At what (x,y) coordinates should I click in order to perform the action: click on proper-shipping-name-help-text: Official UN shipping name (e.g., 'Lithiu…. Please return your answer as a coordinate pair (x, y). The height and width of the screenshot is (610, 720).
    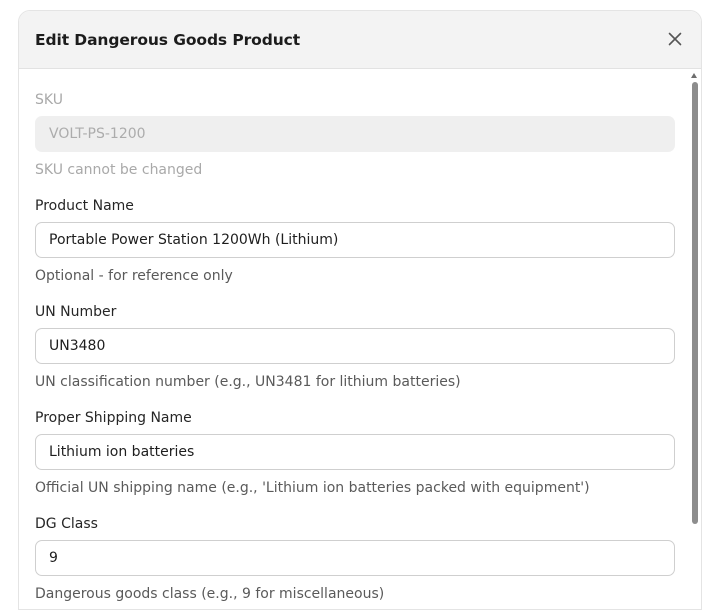
    Looking at the image, I should click on (312, 488).